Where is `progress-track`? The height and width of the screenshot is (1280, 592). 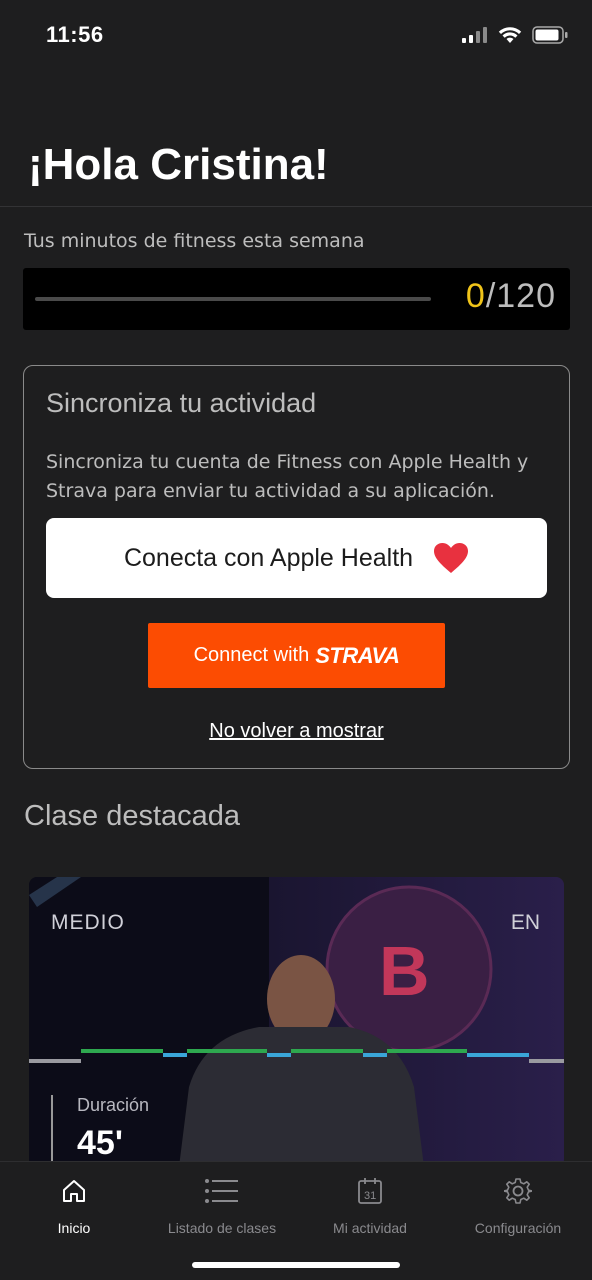 progress-track is located at coordinates (233, 299).